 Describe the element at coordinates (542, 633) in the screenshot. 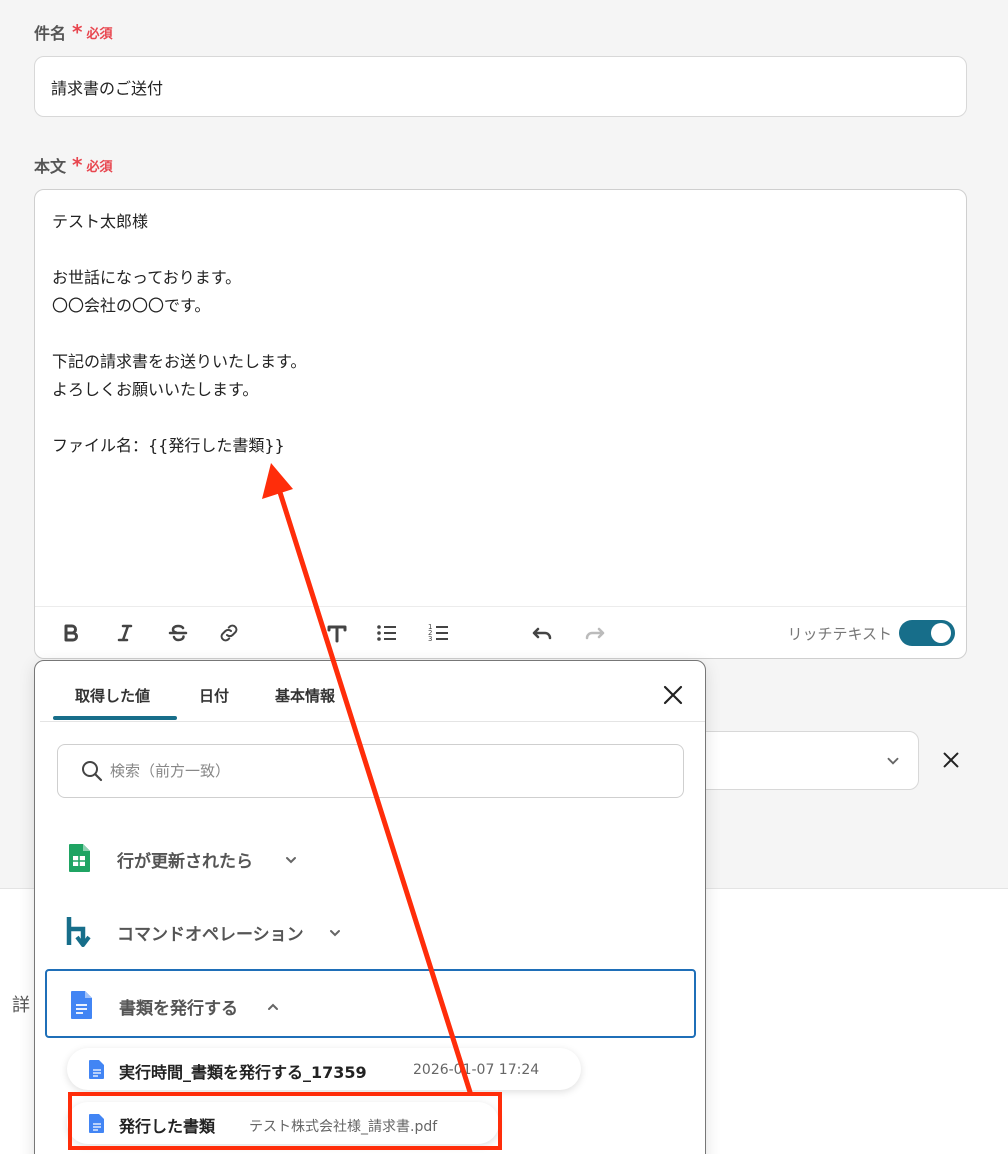

I see `undo-icon` at that location.